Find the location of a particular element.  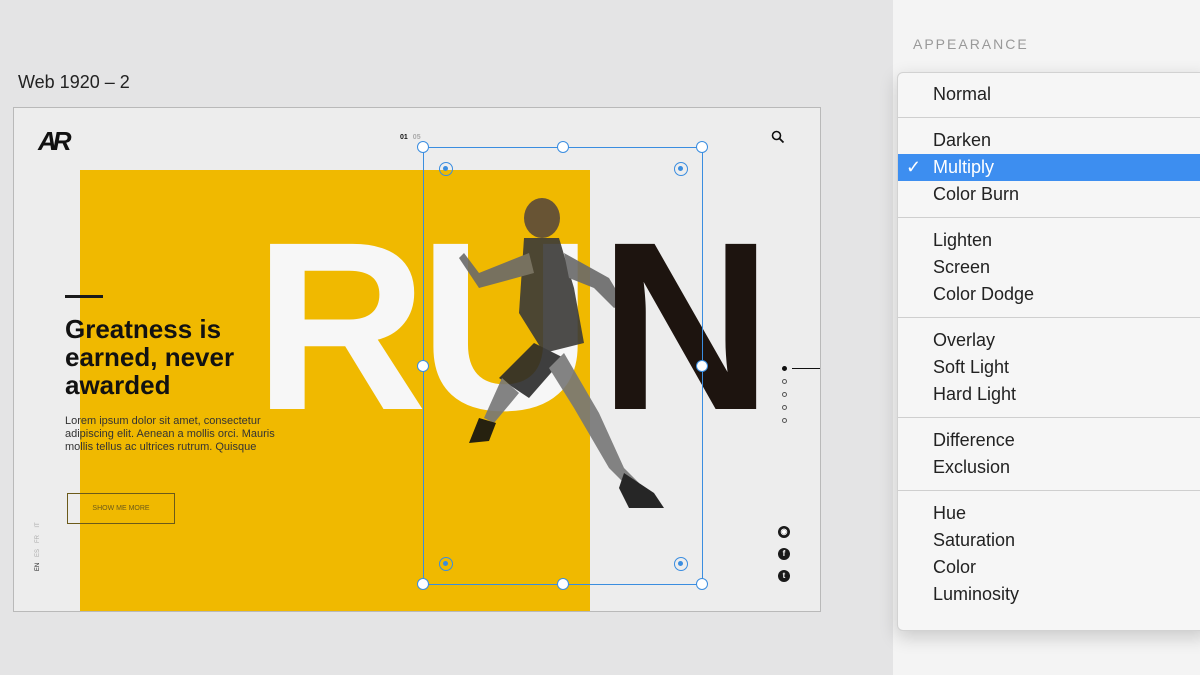

menu-item-label: Soft Light is located at coordinates (971, 367).